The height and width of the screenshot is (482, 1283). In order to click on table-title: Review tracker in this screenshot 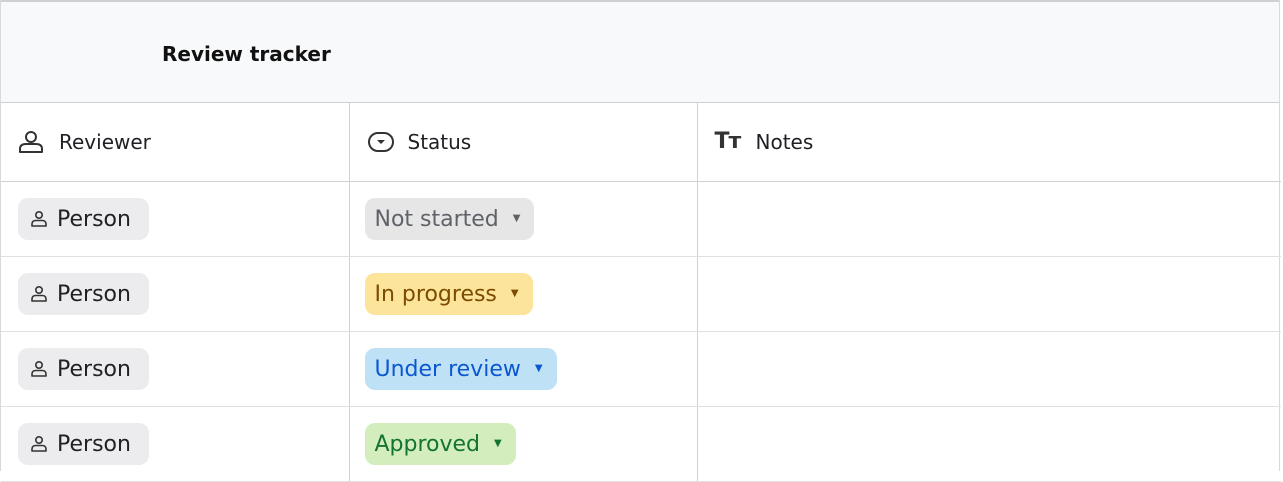, I will do `click(246, 54)`.